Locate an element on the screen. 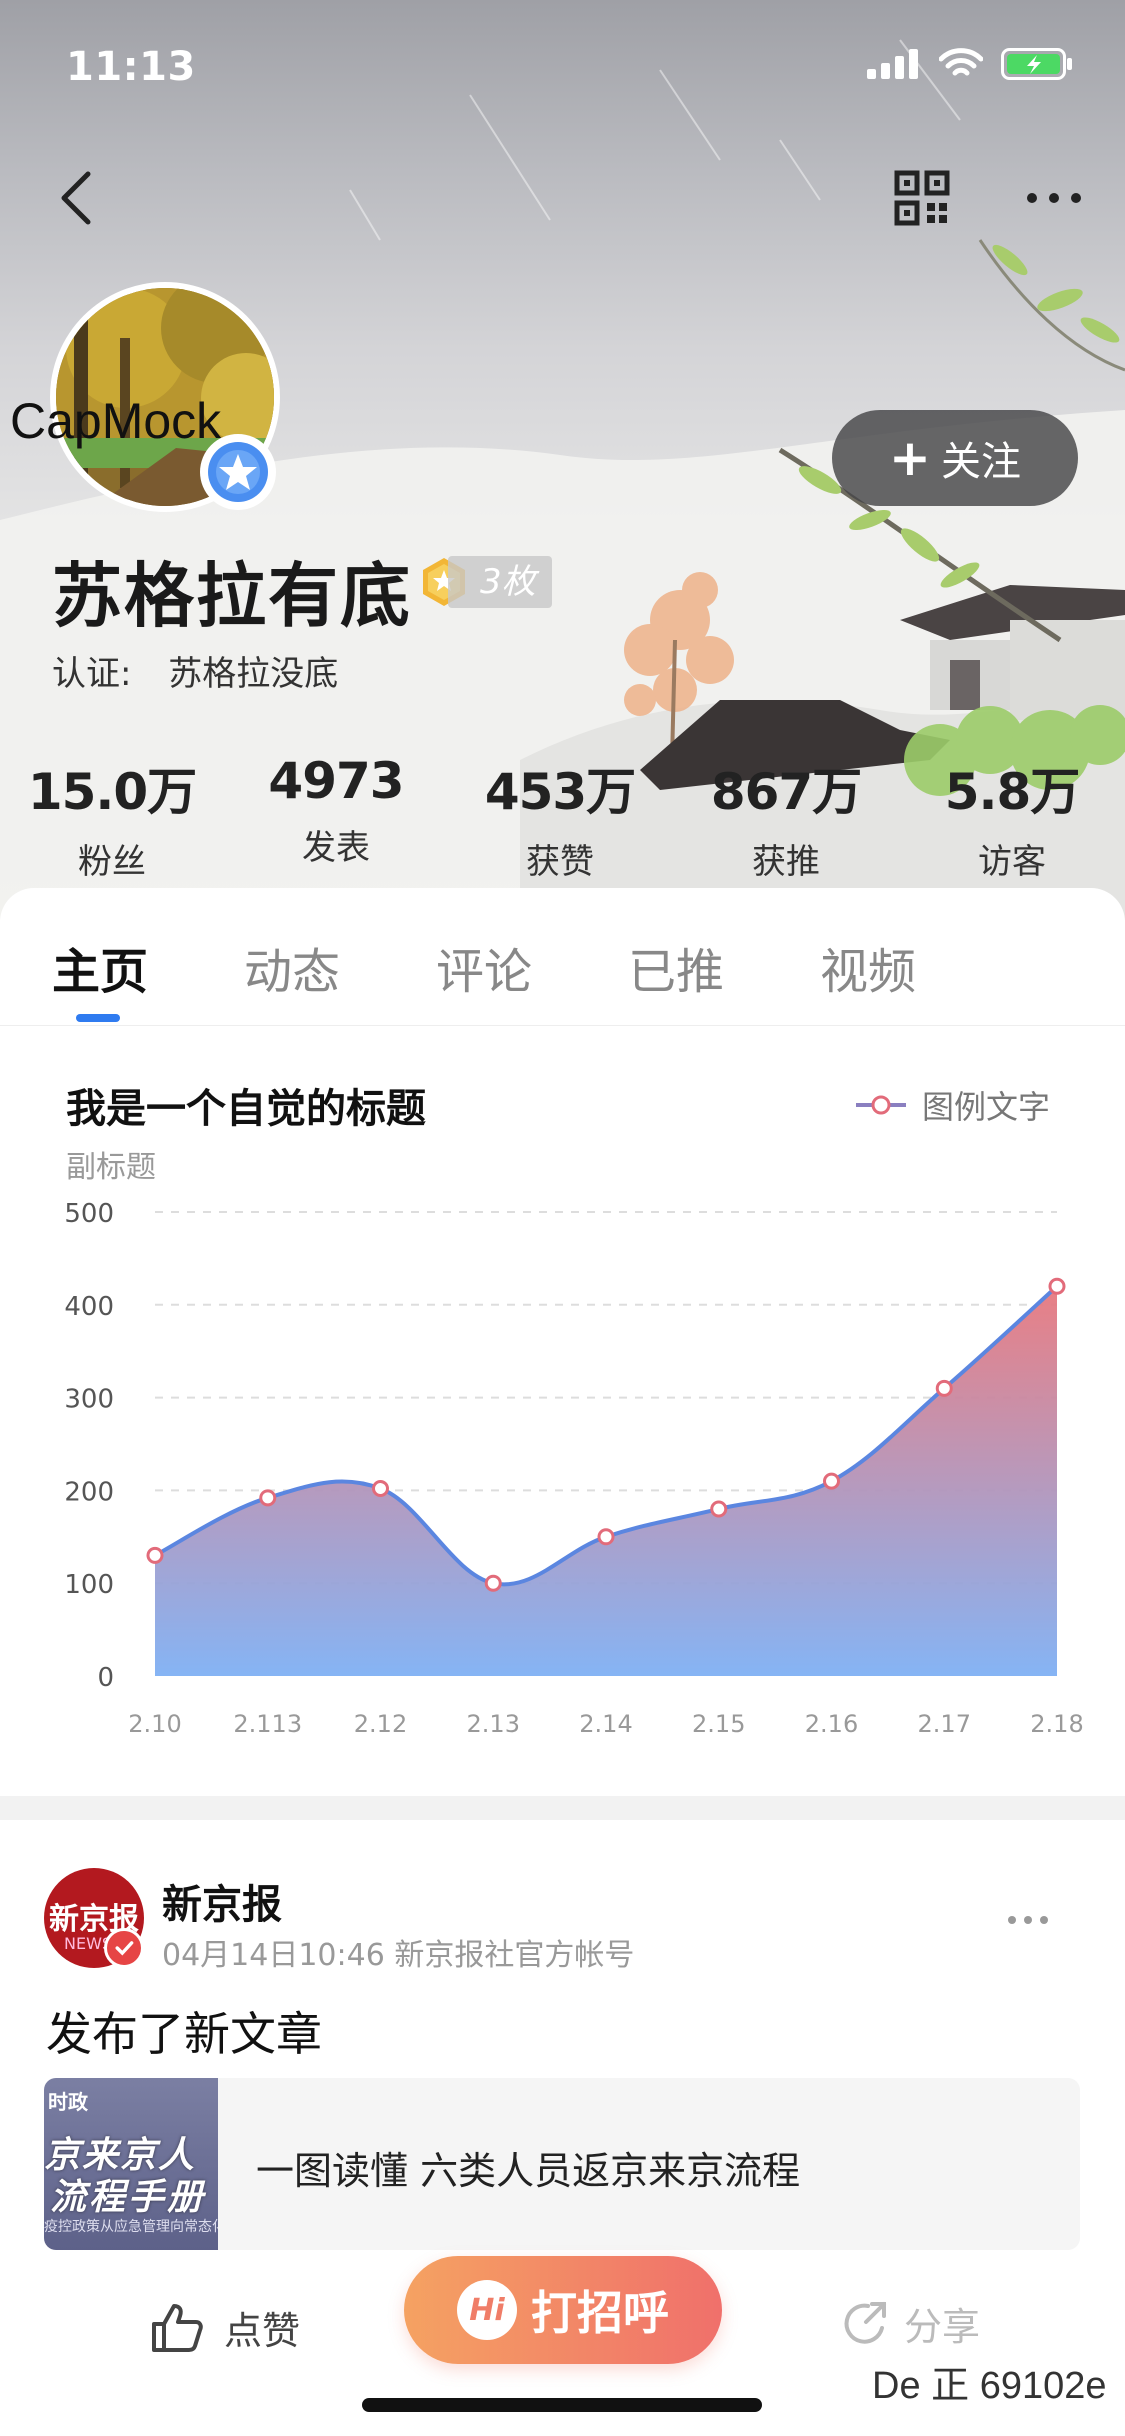  tab-comments: 评论 is located at coordinates (484, 967).